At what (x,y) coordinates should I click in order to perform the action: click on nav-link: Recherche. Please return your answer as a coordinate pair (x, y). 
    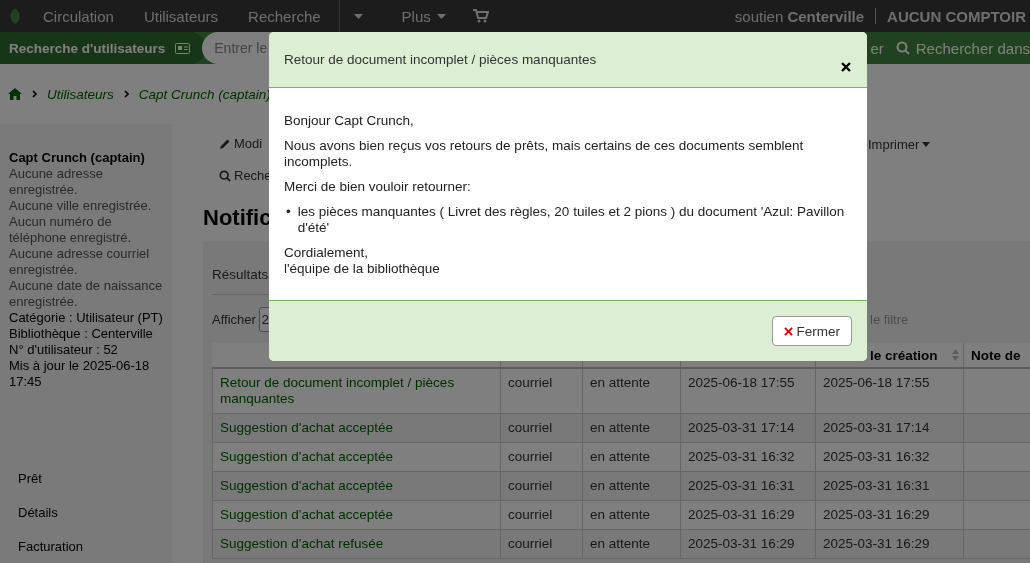
    Looking at the image, I should click on (284, 16).